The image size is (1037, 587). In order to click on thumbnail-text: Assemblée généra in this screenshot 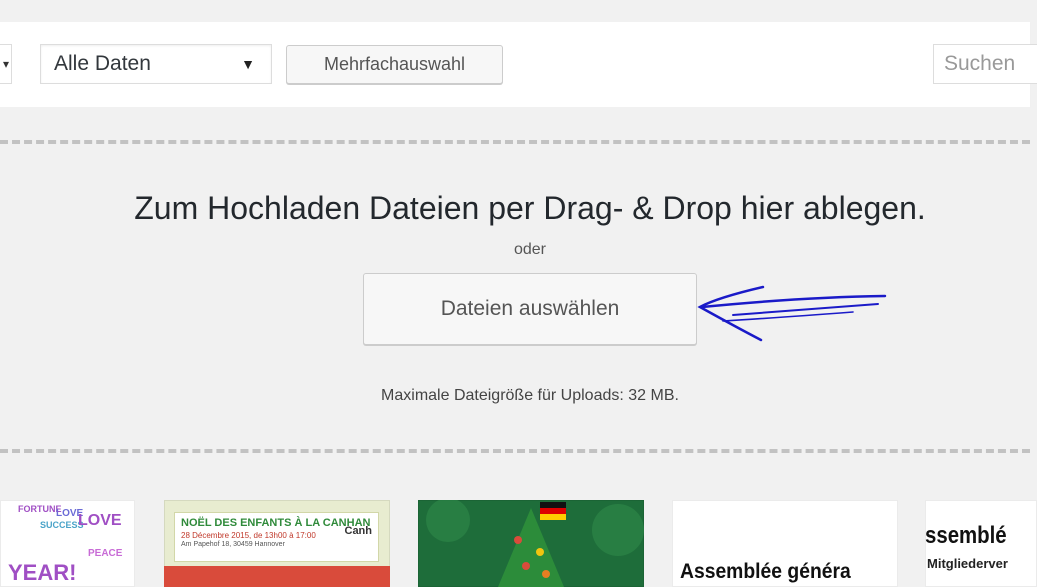, I will do `click(765, 571)`.